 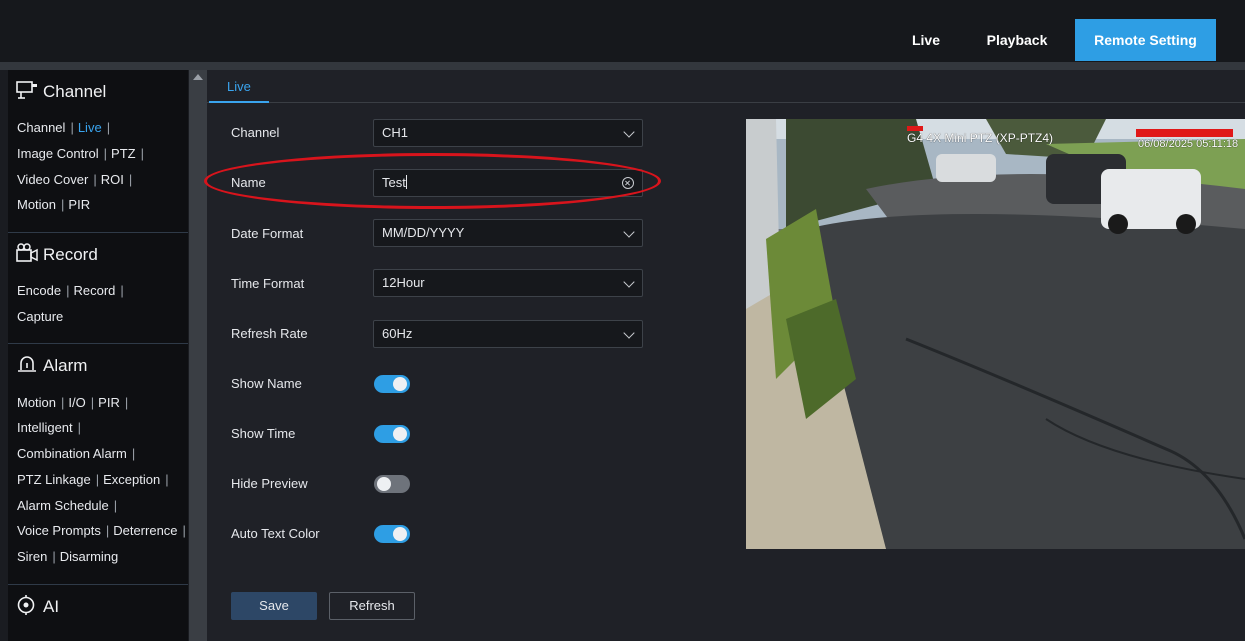 I want to click on alarm-light-icon, so click(x=27, y=364).